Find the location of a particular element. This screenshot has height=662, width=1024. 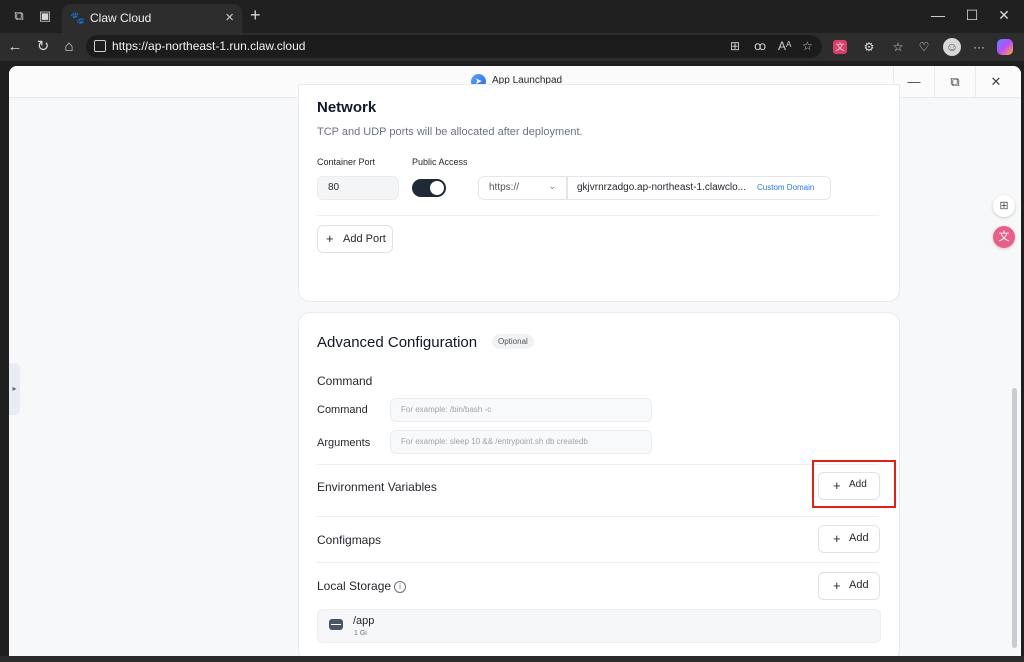

storage-path: /app is located at coordinates (364, 621).